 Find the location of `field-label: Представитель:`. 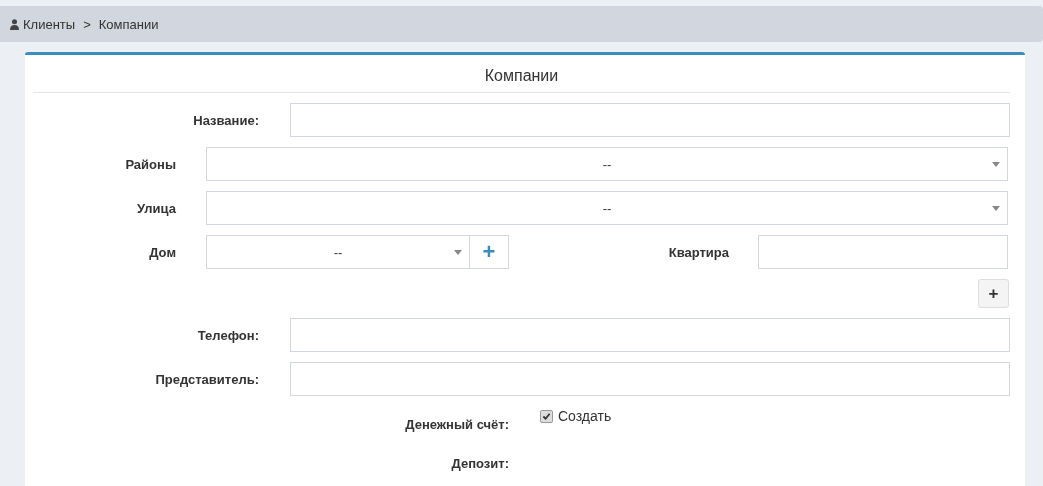

field-label: Представитель: is located at coordinates (206, 379).